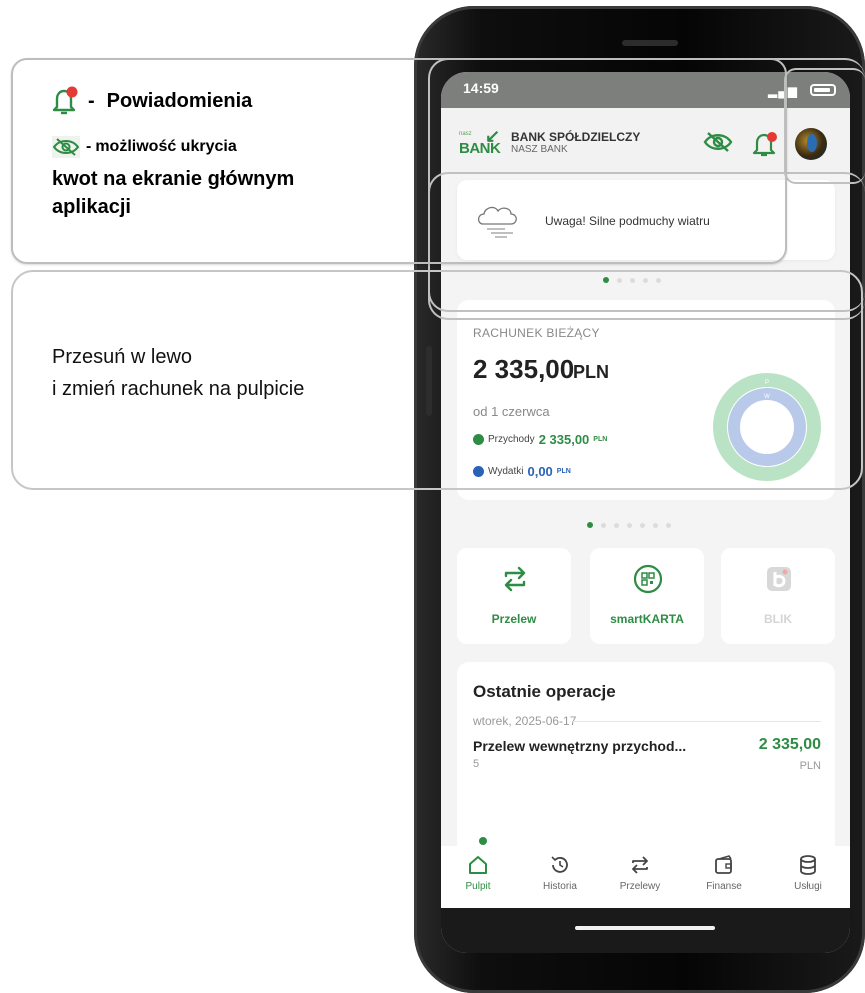 This screenshot has width=865, height=993. What do you see at coordinates (483, 841) in the screenshot?
I see `scroll-indicator` at bounding box center [483, 841].